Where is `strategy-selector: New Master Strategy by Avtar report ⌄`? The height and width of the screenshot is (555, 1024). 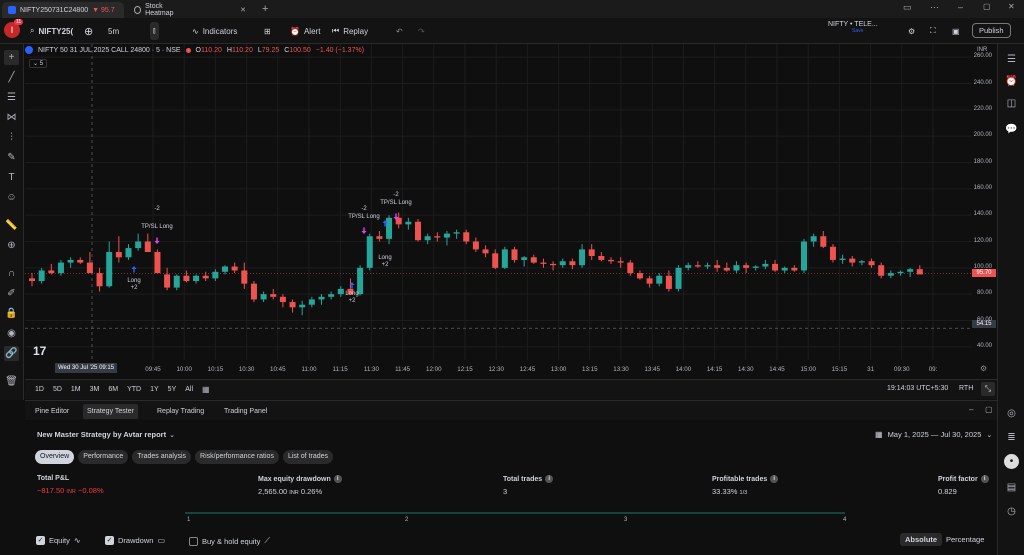 strategy-selector: New Master Strategy by Avtar report ⌄ is located at coordinates (106, 434).